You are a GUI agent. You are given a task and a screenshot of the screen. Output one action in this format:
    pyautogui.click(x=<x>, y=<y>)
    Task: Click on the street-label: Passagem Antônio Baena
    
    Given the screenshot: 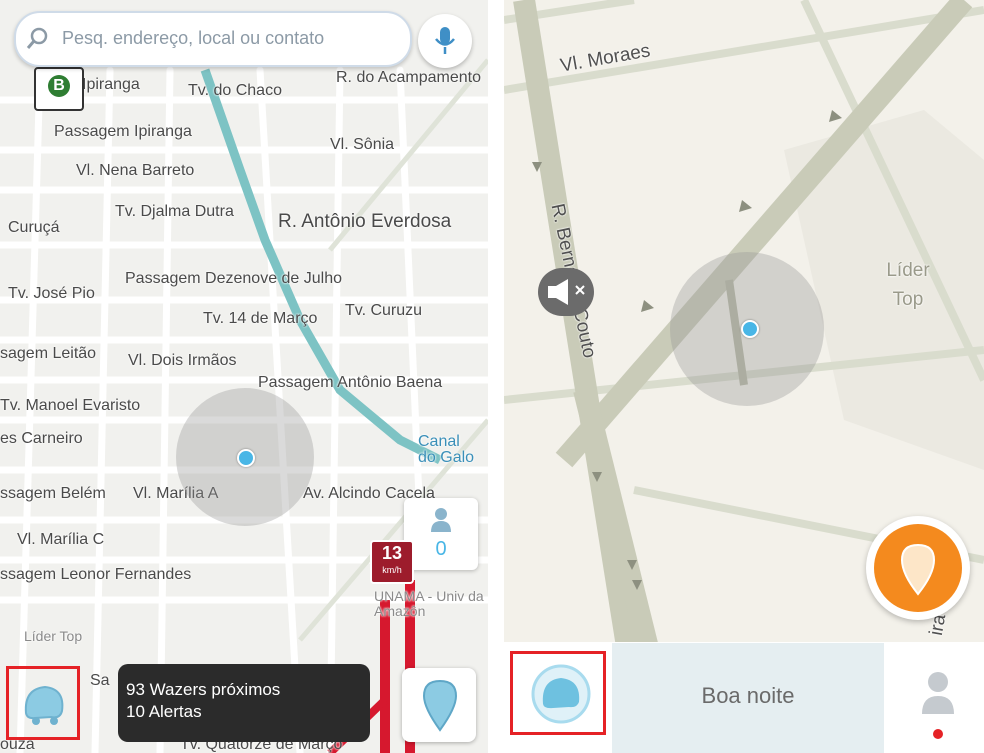 What is the action you would take?
    pyautogui.click(x=350, y=382)
    